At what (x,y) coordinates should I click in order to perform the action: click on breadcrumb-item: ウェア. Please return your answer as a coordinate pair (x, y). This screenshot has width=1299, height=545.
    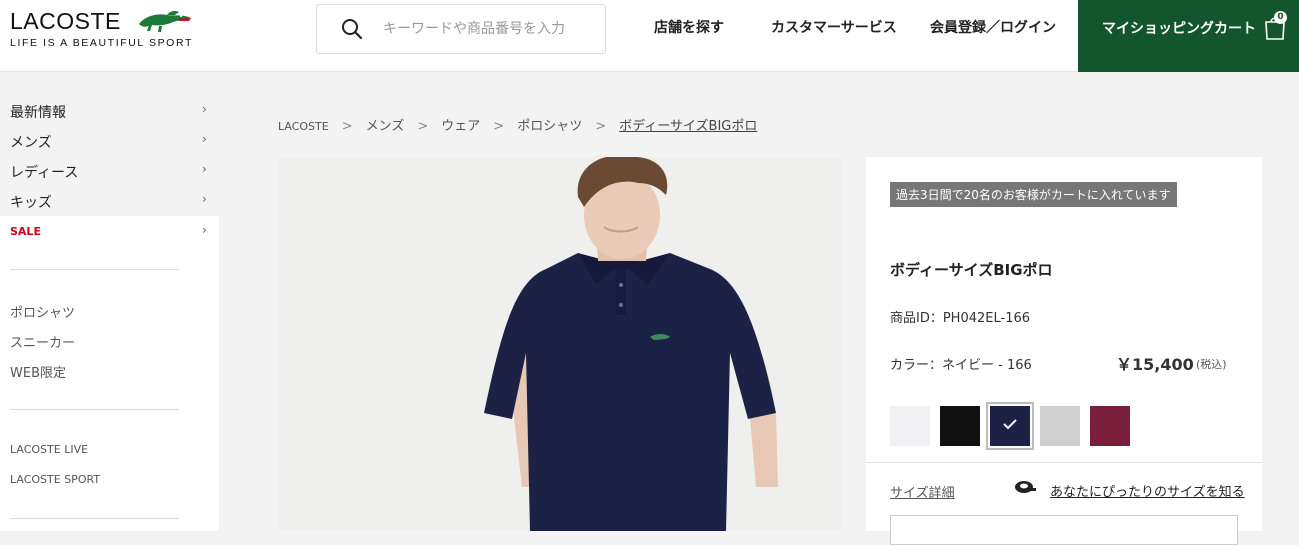
    Looking at the image, I should click on (460, 124).